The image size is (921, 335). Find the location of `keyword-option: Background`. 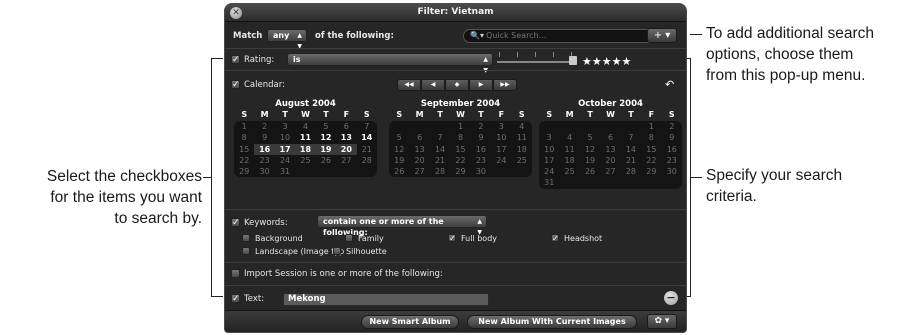

keyword-option: Background is located at coordinates (272, 238).